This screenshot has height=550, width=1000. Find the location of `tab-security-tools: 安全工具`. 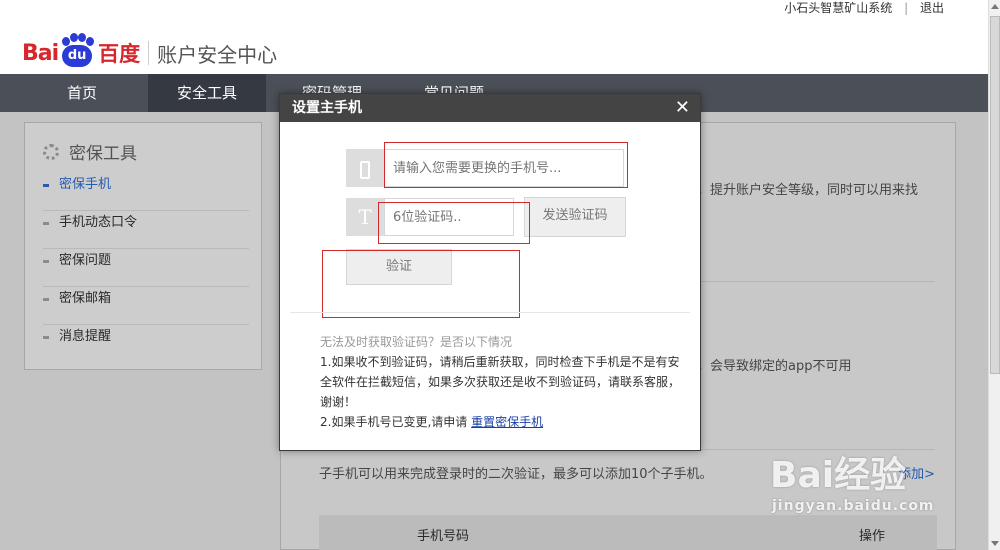

tab-security-tools: 安全工具 is located at coordinates (207, 93).